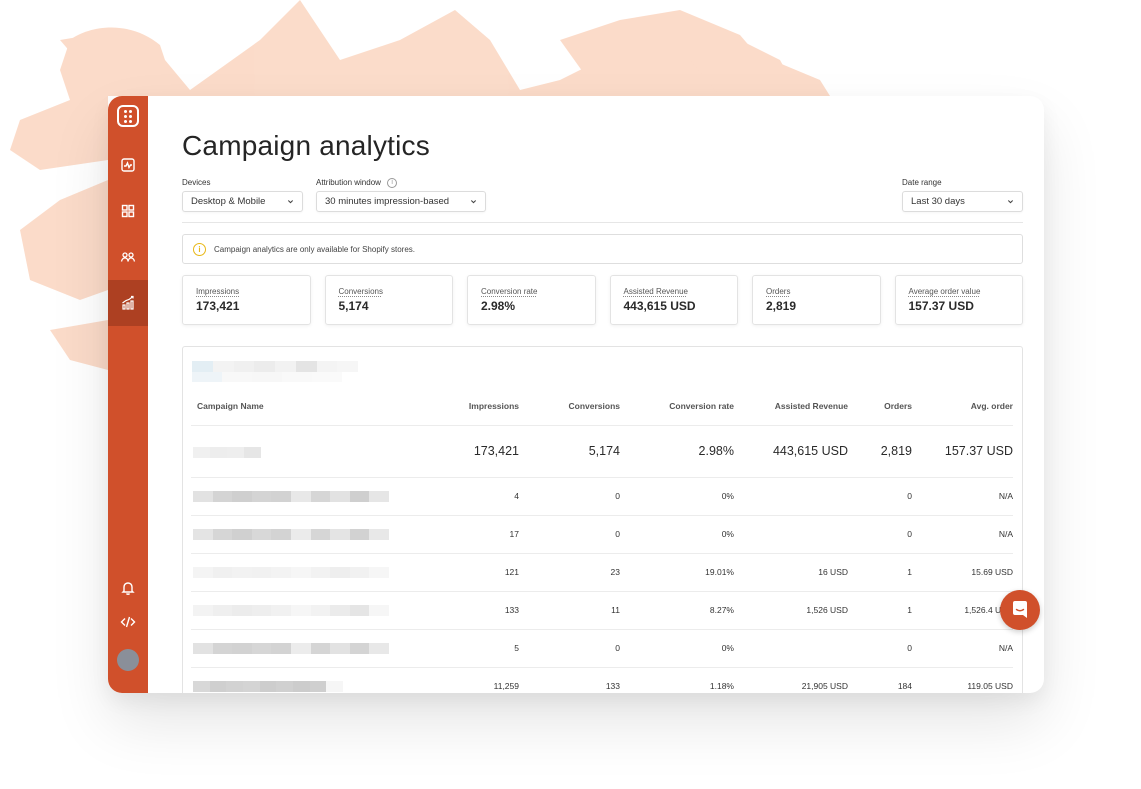 The image size is (1141, 789). Describe the element at coordinates (242, 201) in the screenshot. I see `devices-select: Desktop & Mobile` at that location.